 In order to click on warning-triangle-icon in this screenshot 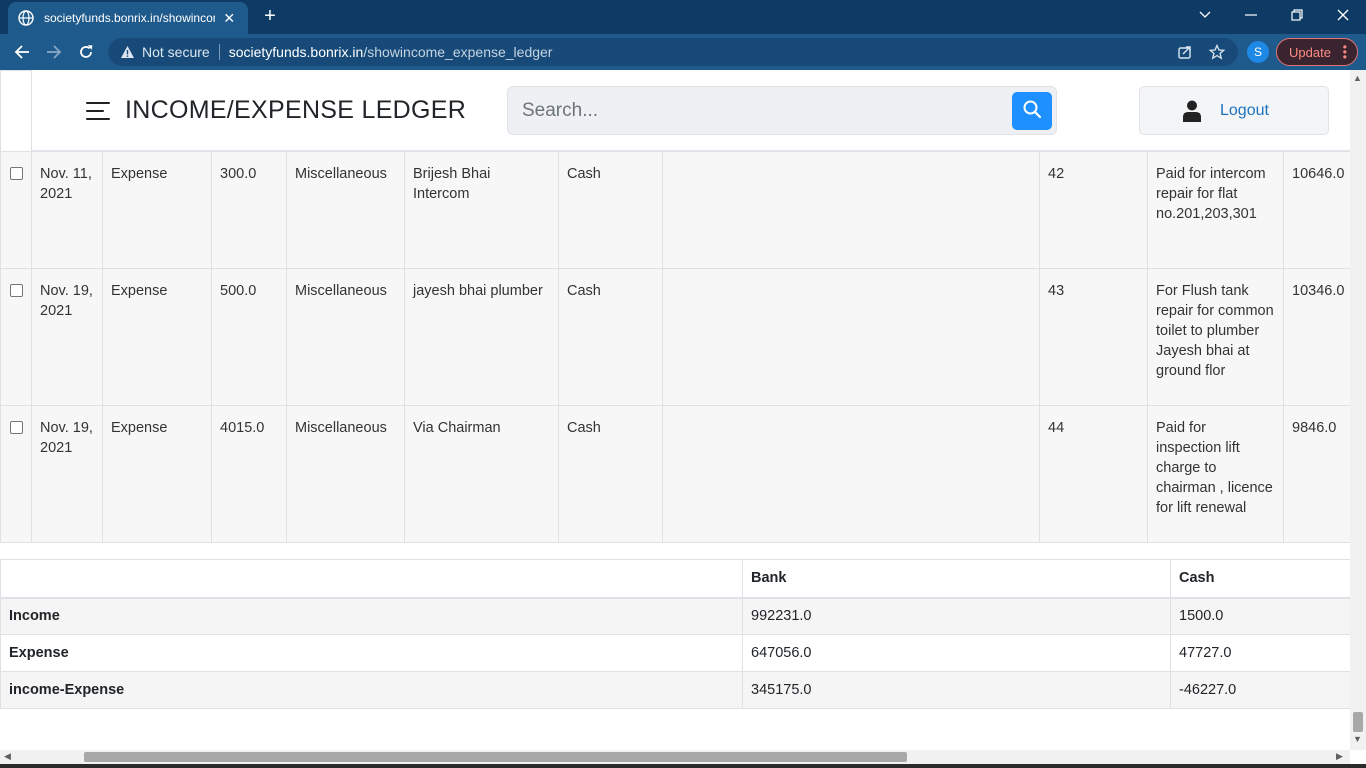, I will do `click(127, 52)`.